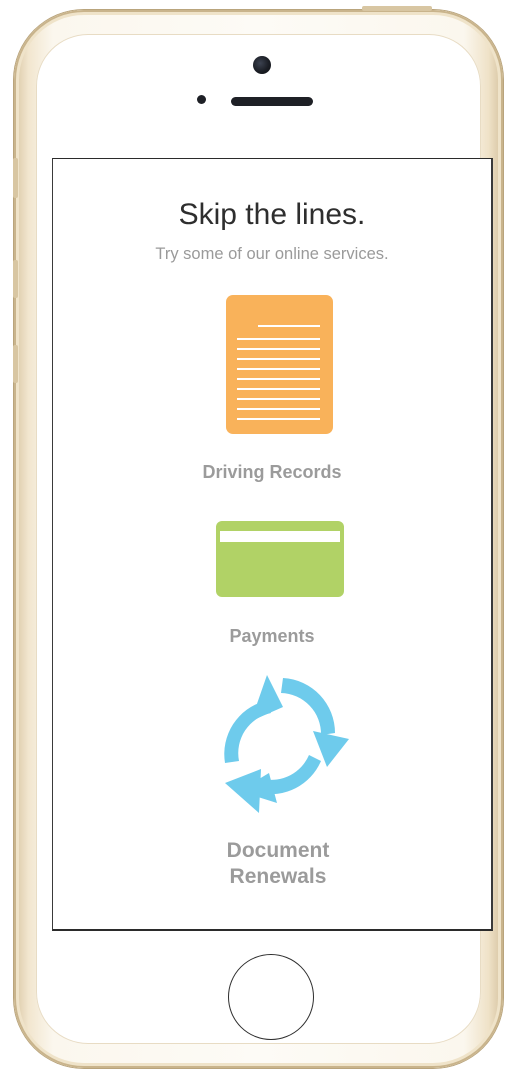  What do you see at coordinates (15, 279) in the screenshot?
I see `volume-up-button` at bounding box center [15, 279].